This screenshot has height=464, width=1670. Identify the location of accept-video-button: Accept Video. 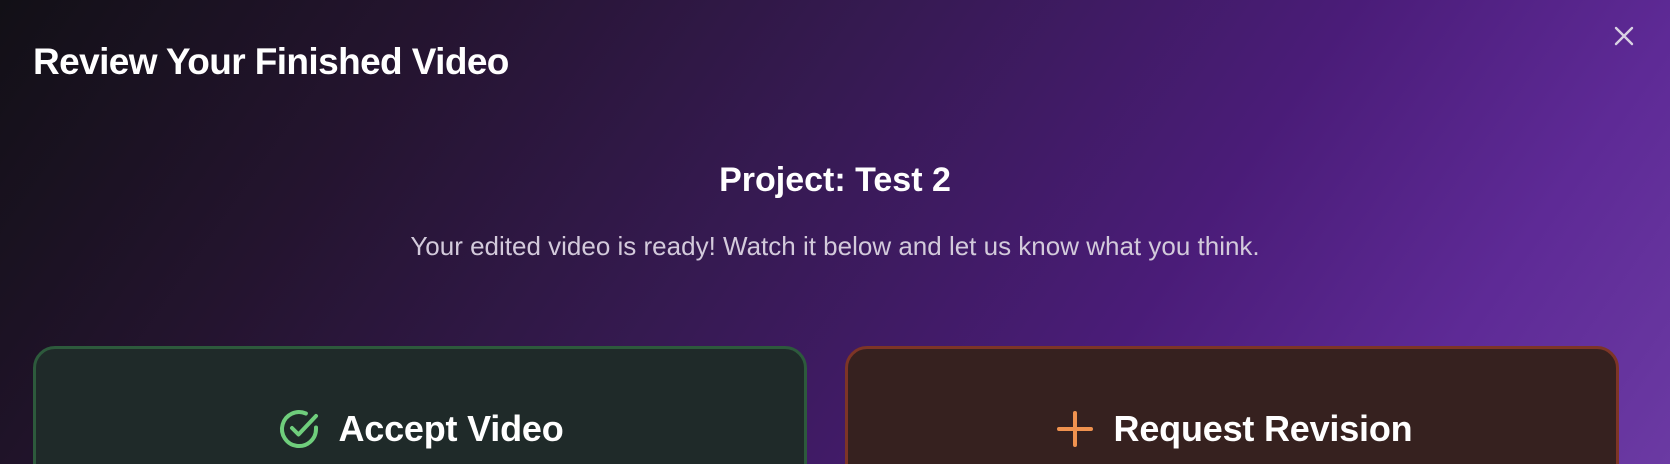
(420, 405).